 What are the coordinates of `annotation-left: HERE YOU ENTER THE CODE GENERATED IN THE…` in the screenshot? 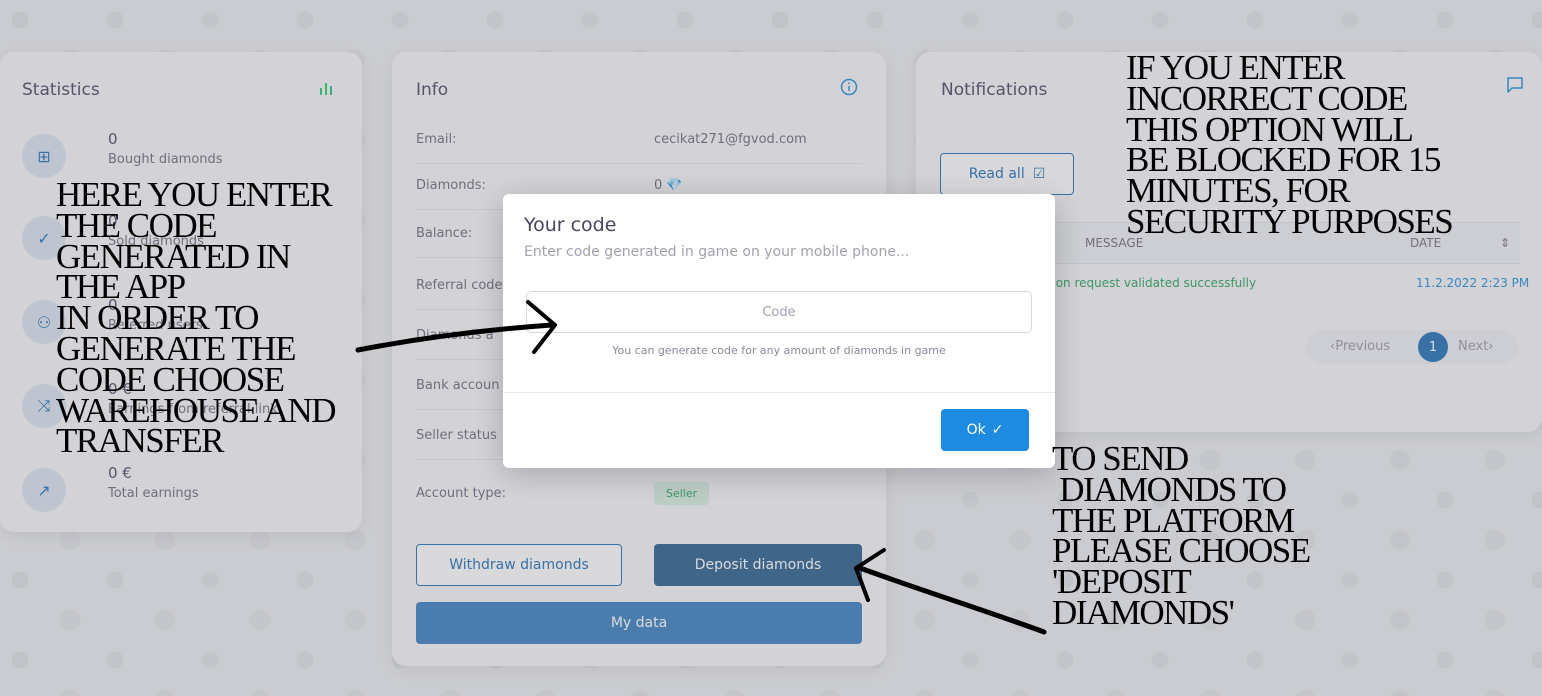 It's located at (196, 318).